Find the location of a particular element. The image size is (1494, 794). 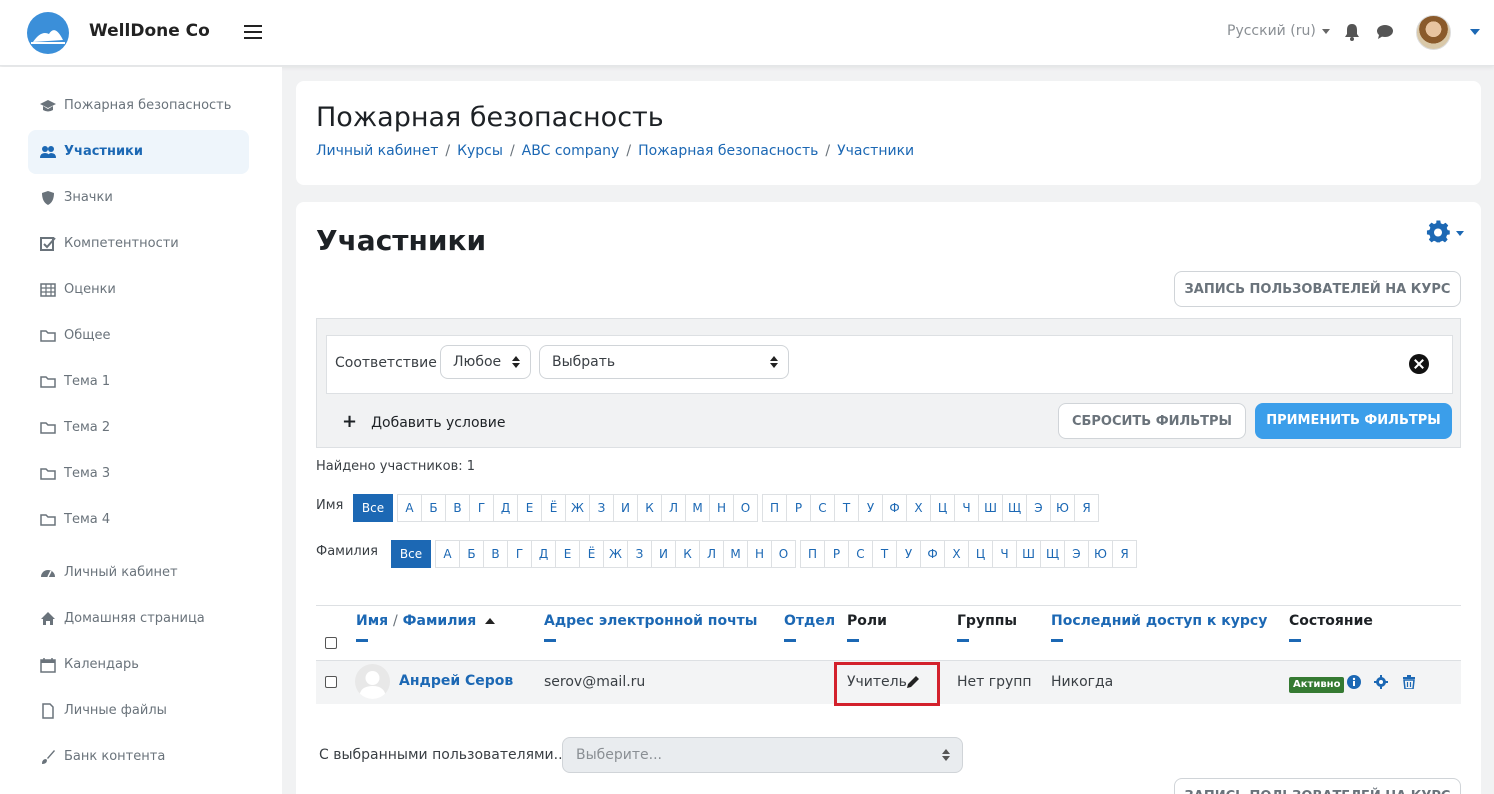

first-name-initial-letter: И is located at coordinates (625, 508).